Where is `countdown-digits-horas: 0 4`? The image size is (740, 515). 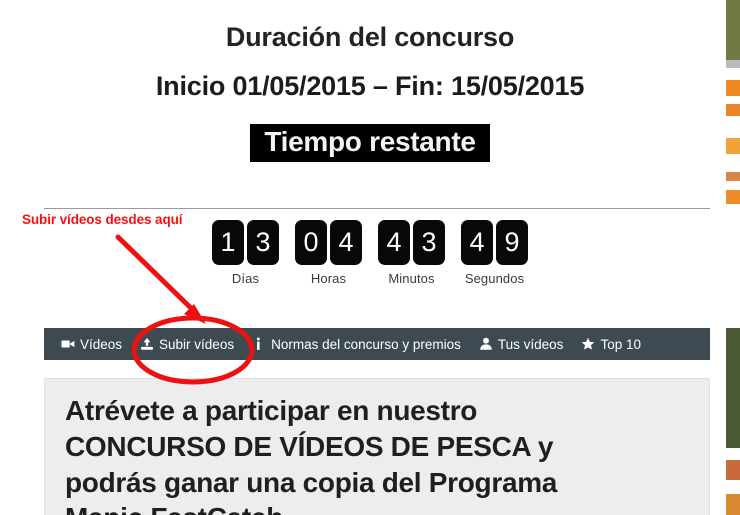 countdown-digits-horas: 0 4 is located at coordinates (328, 242).